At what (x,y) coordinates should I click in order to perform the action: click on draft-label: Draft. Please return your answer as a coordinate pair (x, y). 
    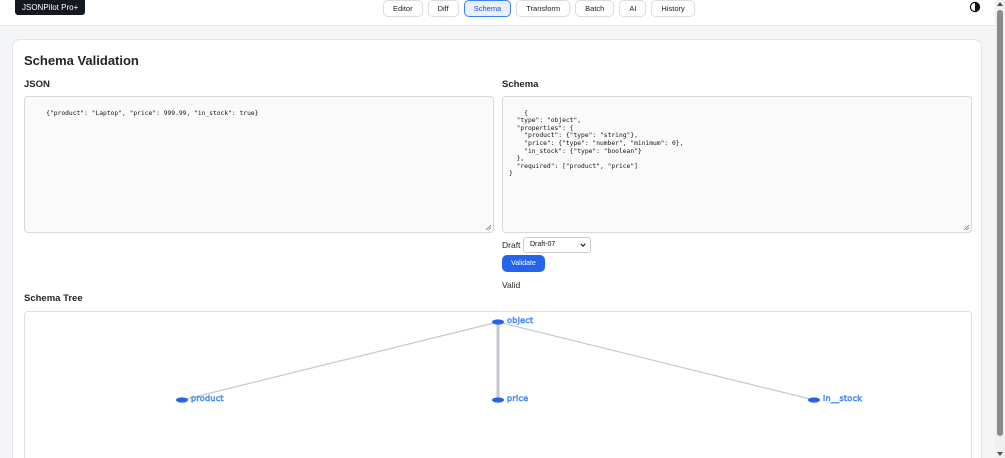
    Looking at the image, I should click on (511, 245).